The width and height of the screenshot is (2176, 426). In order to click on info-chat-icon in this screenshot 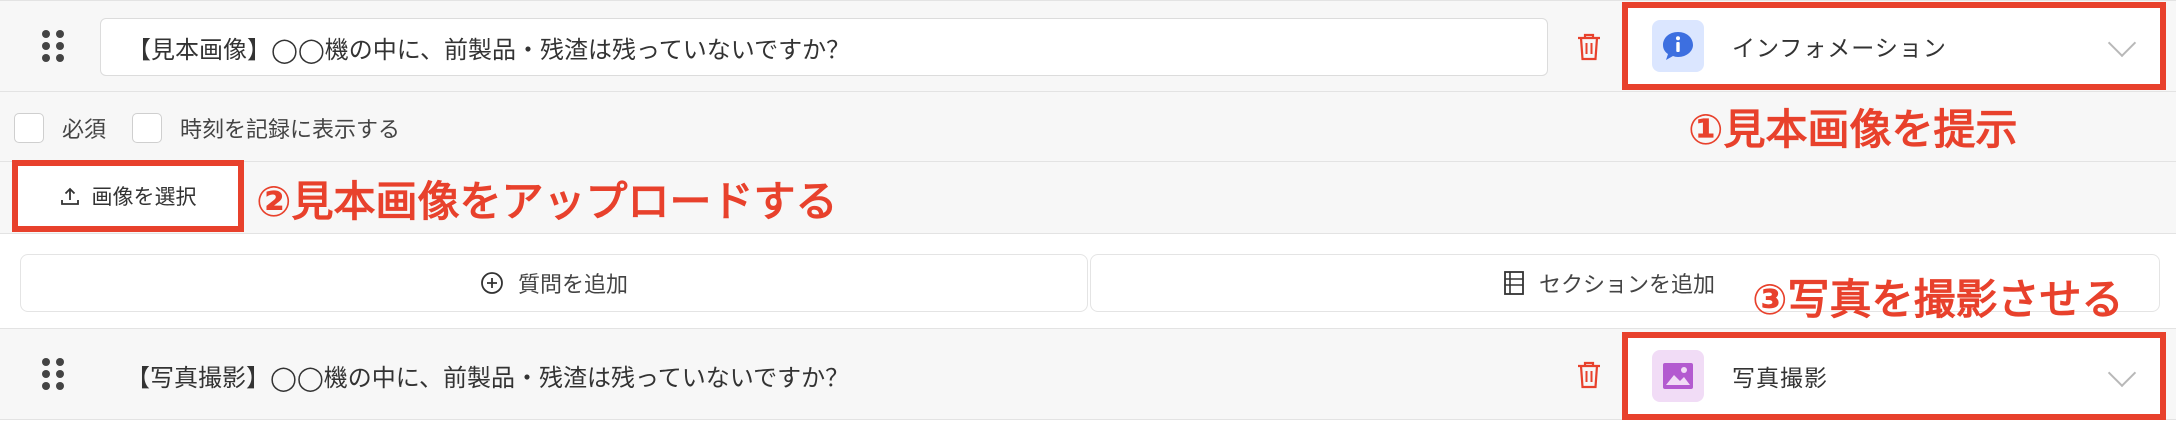, I will do `click(1678, 46)`.